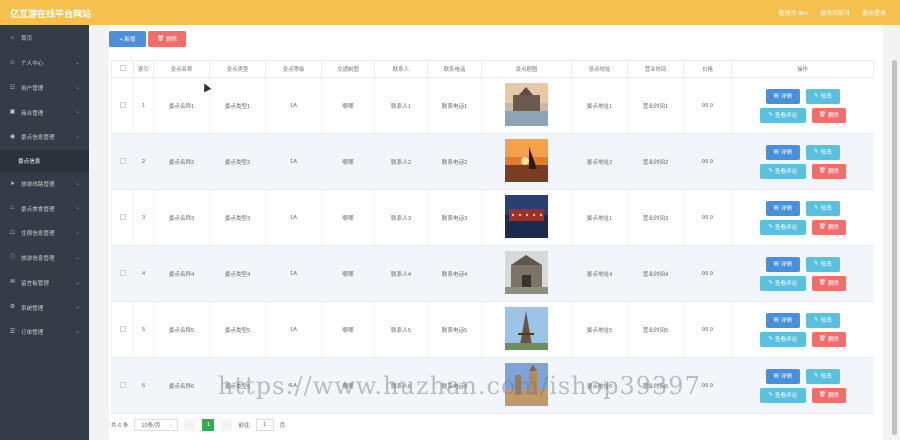 This screenshot has height=440, width=900. Describe the element at coordinates (44, 208) in the screenshot. I see `sidebar-item-7: ♨ 景点美食管理 ⌄` at that location.